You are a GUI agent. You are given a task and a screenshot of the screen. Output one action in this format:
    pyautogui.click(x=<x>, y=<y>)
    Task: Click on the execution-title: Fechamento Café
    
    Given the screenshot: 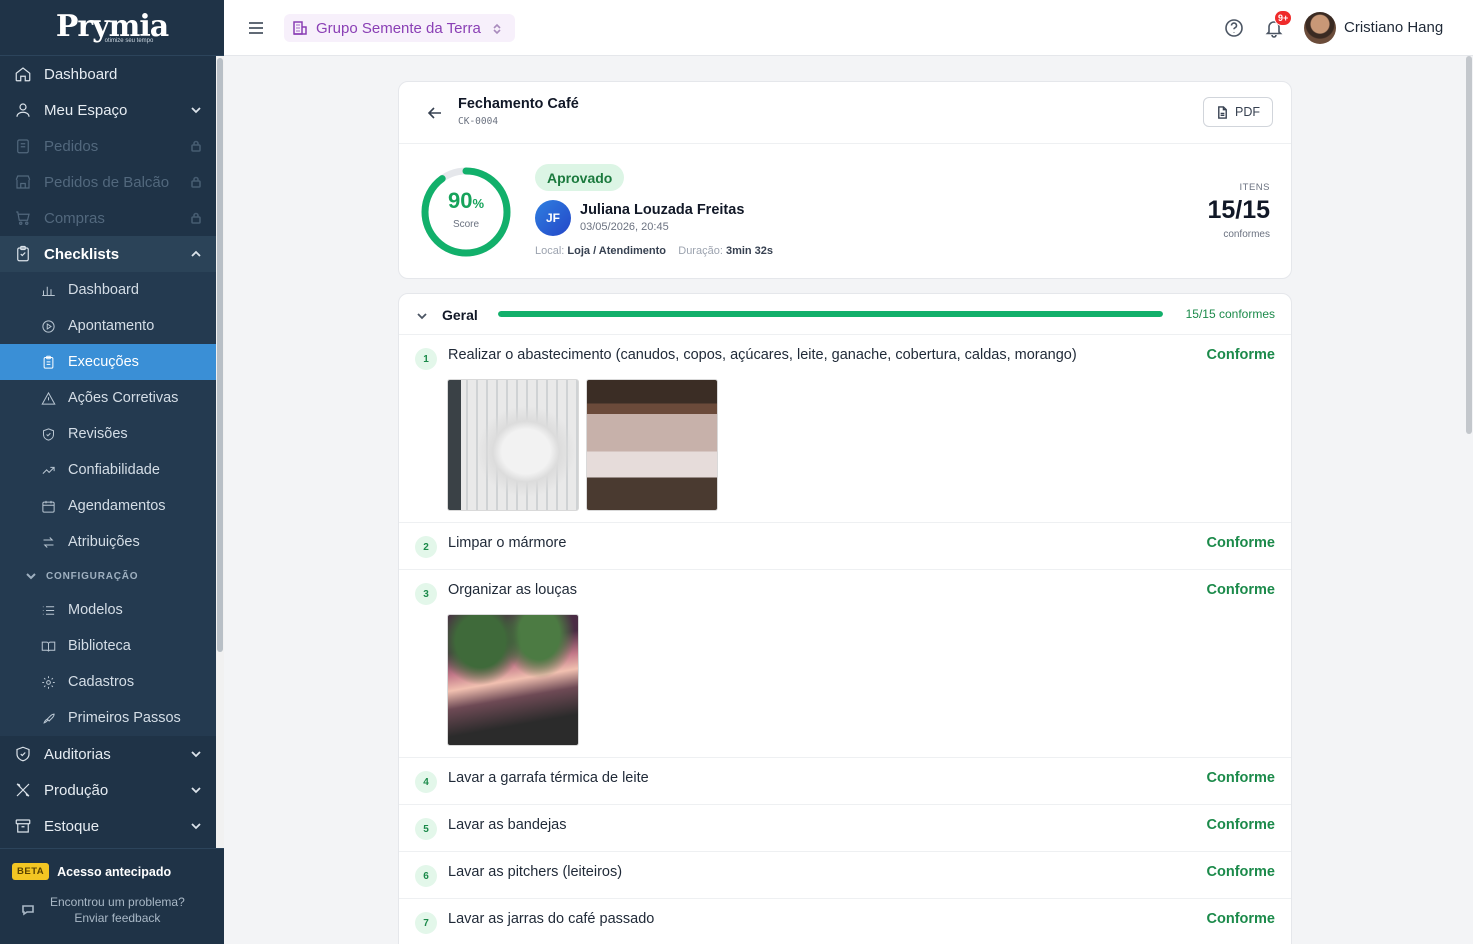 What is the action you would take?
    pyautogui.click(x=518, y=104)
    